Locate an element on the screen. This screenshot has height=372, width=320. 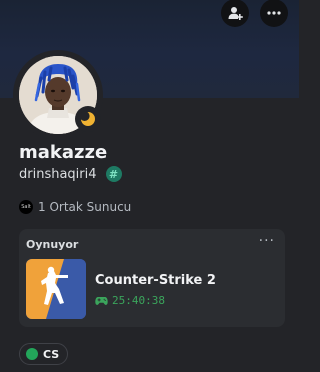
elapsed-time: 25:40:38 is located at coordinates (130, 300).